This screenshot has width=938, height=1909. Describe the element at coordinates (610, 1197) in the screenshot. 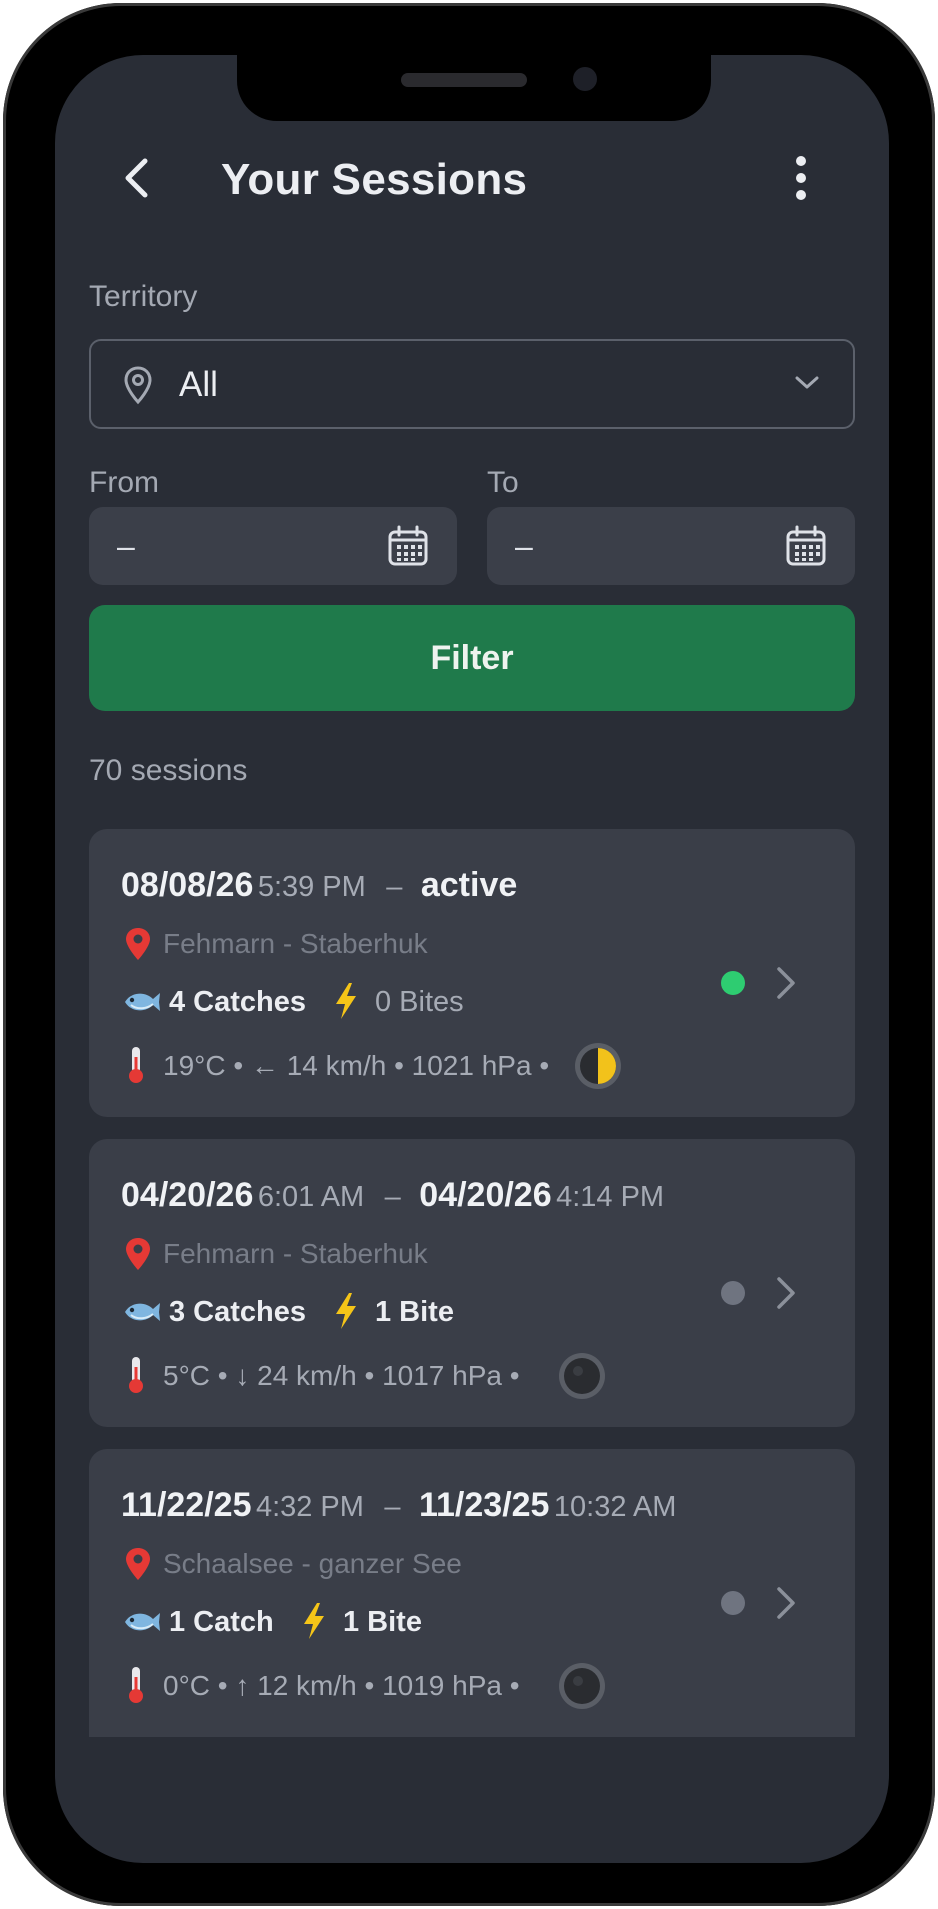

I see `session-end-time: 4:14 PM` at that location.